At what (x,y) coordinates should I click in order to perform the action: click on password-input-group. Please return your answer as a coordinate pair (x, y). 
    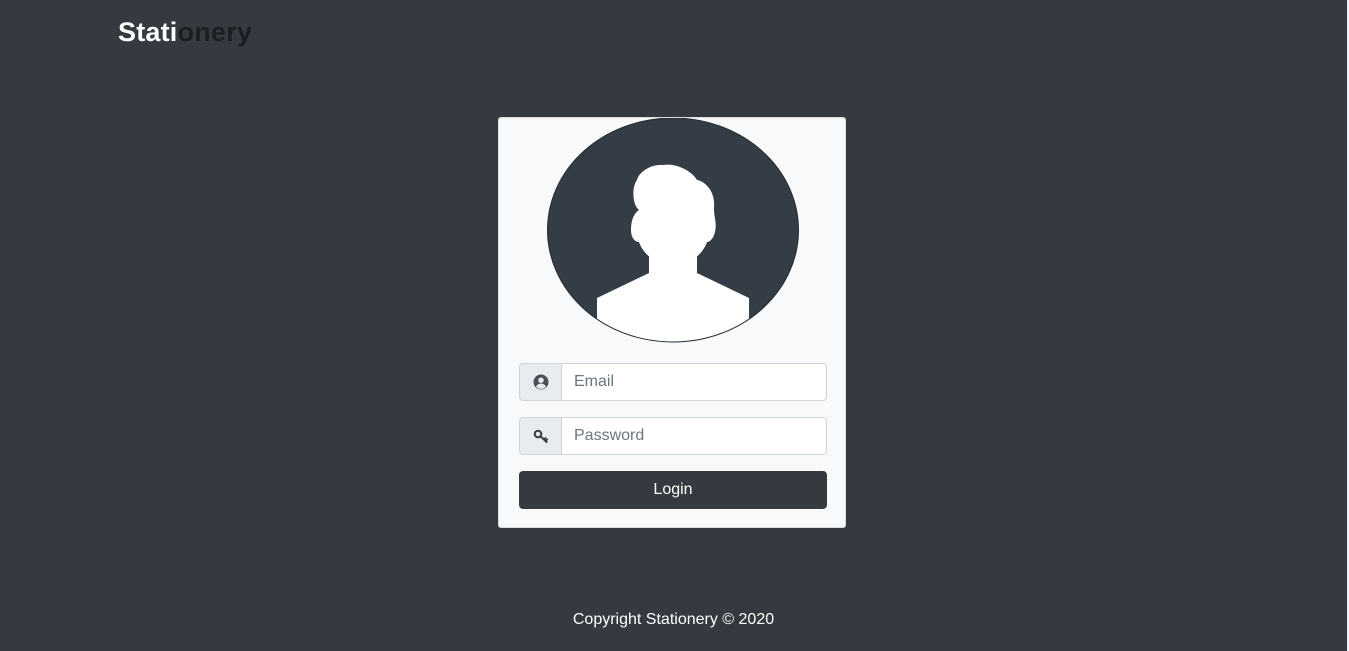
    Looking at the image, I should click on (673, 436).